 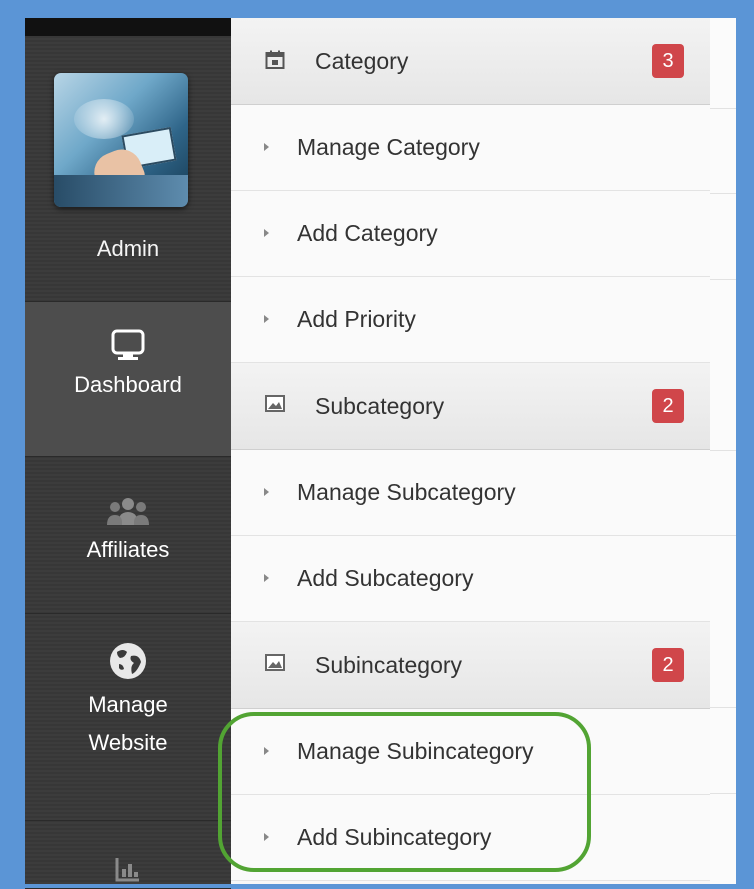 I want to click on submenu-item-add-subincategory: Add Subincategory, so click(x=470, y=838).